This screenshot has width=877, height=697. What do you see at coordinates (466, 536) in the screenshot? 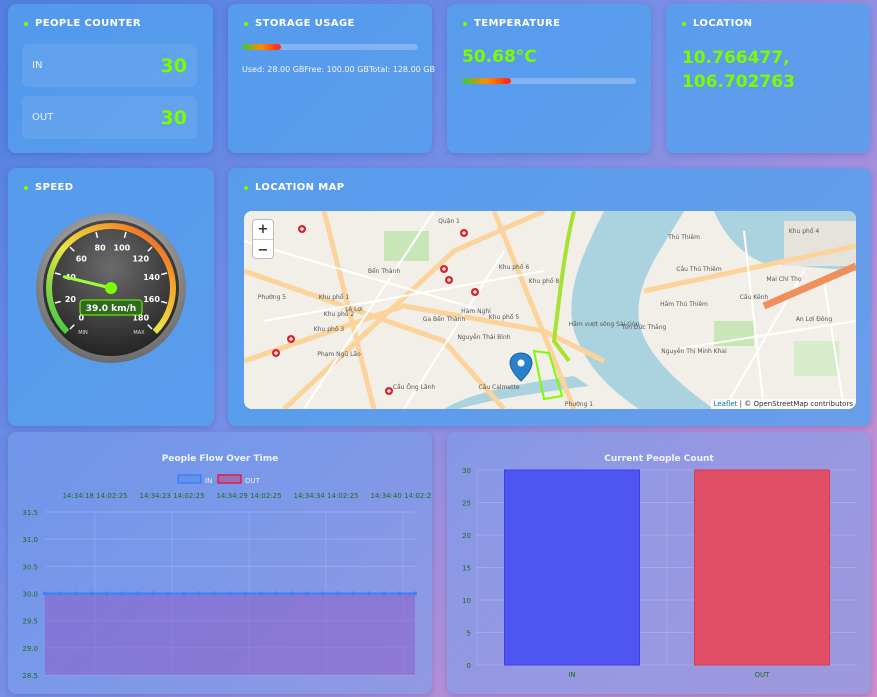
I see `y-tick-label: 20` at bounding box center [466, 536].